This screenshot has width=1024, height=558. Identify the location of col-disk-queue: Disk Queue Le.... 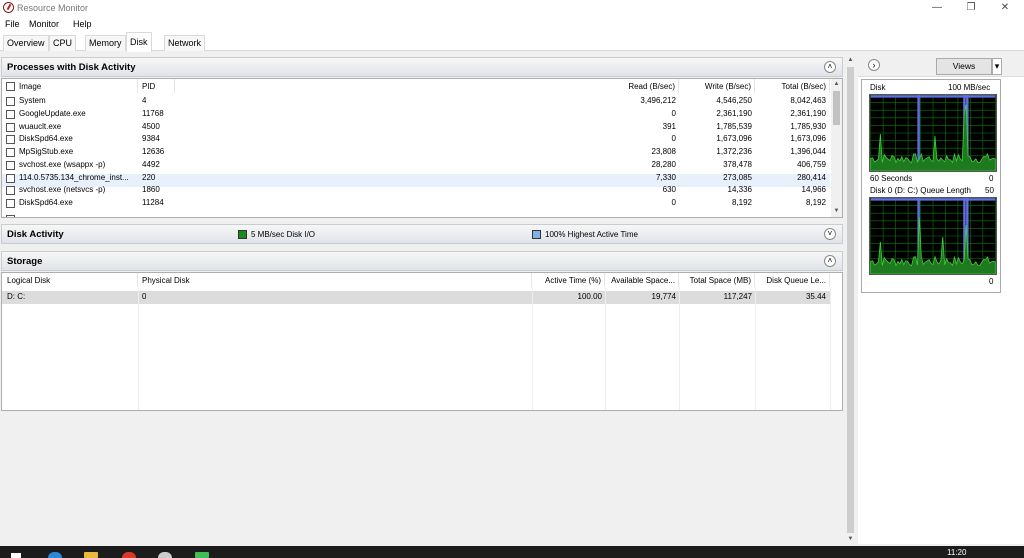
(792, 280).